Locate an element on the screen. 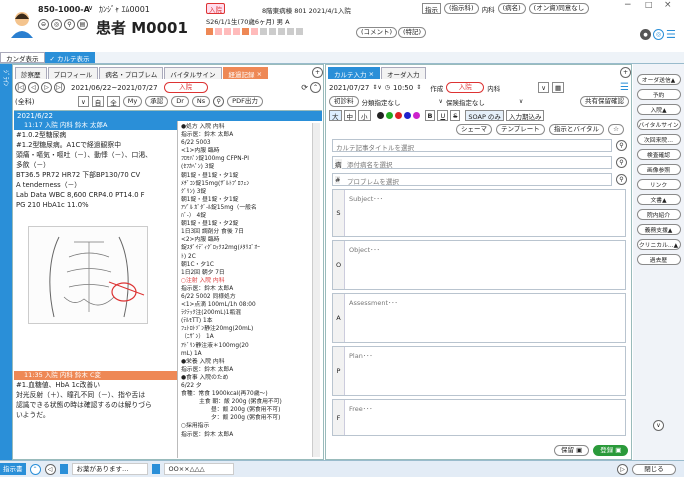 The width and height of the screenshot is (684, 477). tab-karte: ✓ カルテ表示 is located at coordinates (69, 57).